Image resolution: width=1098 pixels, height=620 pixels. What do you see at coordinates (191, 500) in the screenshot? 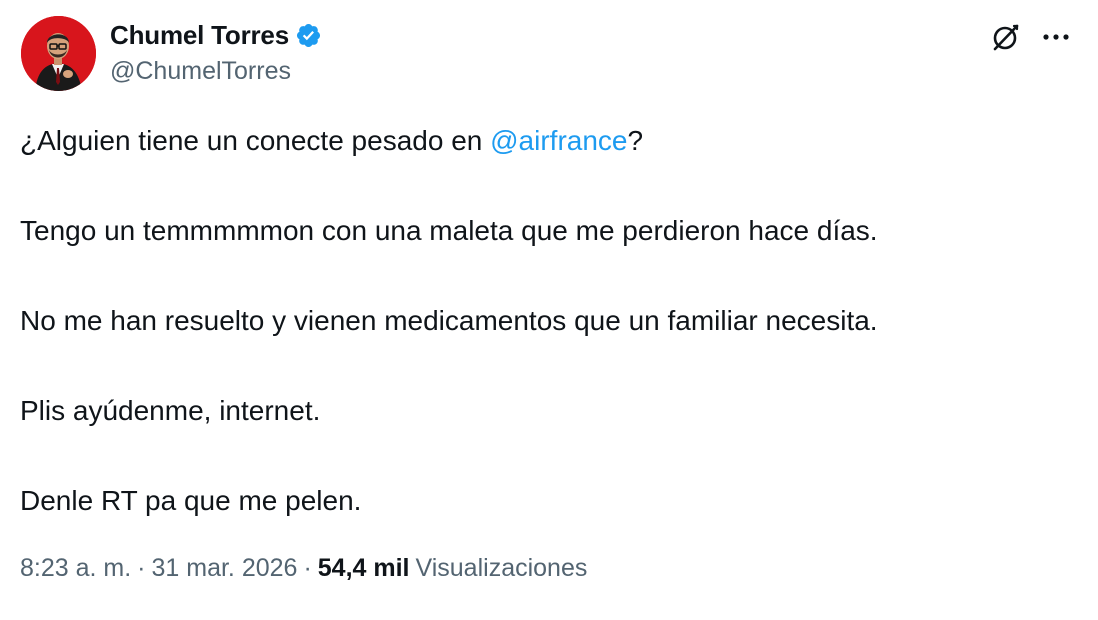
I see `tweet-line-5: Denle RT pa que me pelen.` at bounding box center [191, 500].